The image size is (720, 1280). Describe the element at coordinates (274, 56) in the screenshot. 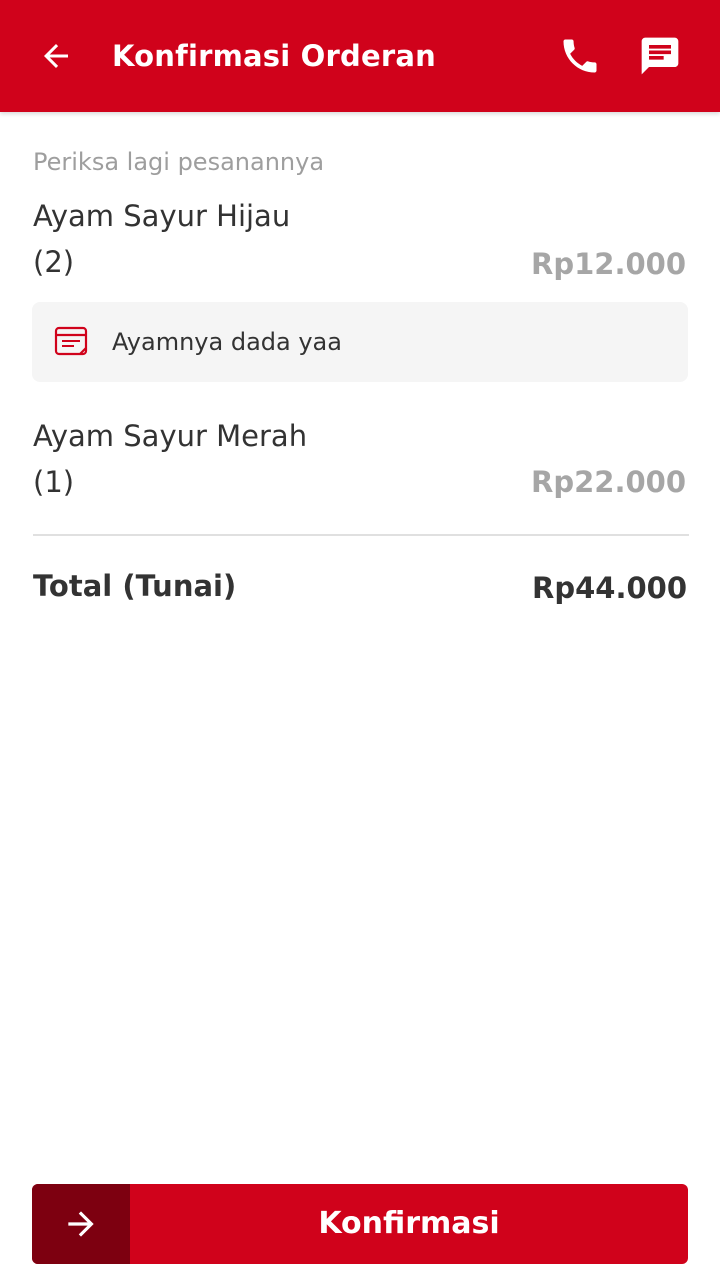

I see `page-title: Konfirmasi Orderan` at that location.